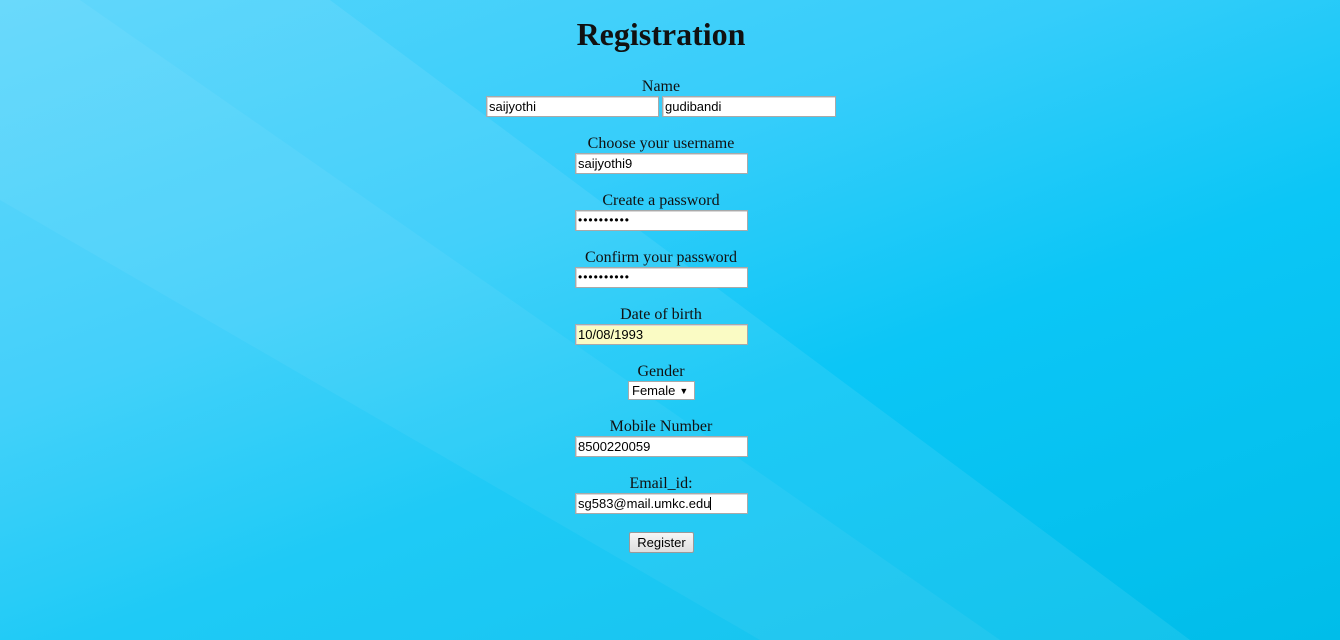 The image size is (1340, 640). I want to click on password-field: ••••••••••, so click(661, 220).